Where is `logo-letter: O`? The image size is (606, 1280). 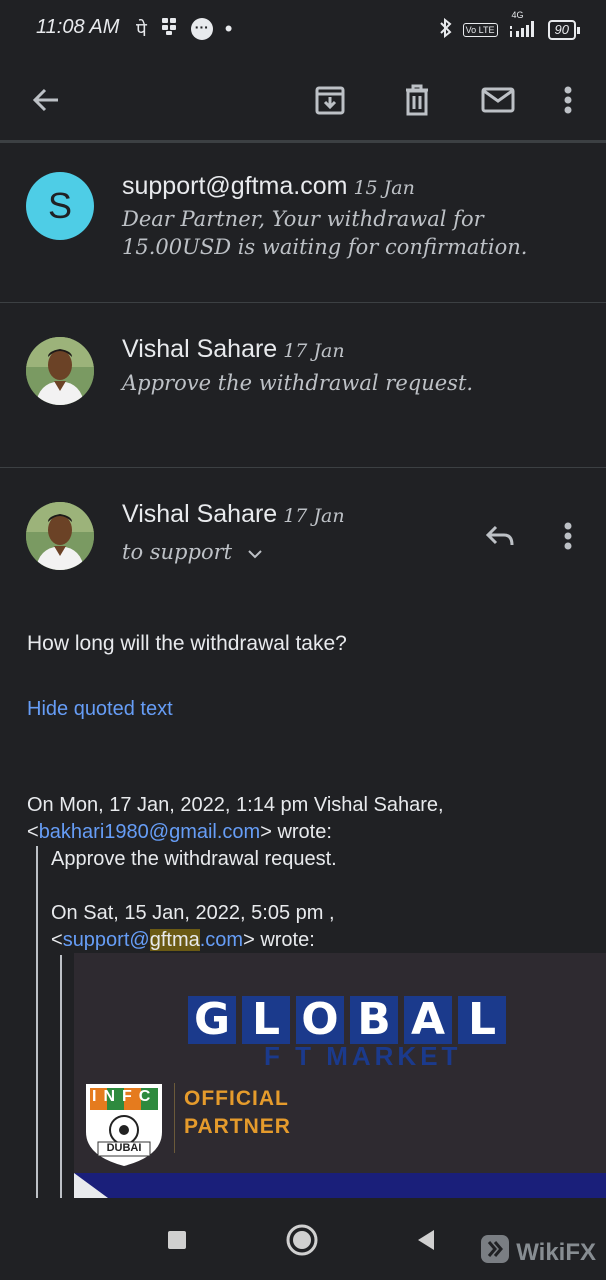 logo-letter: O is located at coordinates (320, 1020).